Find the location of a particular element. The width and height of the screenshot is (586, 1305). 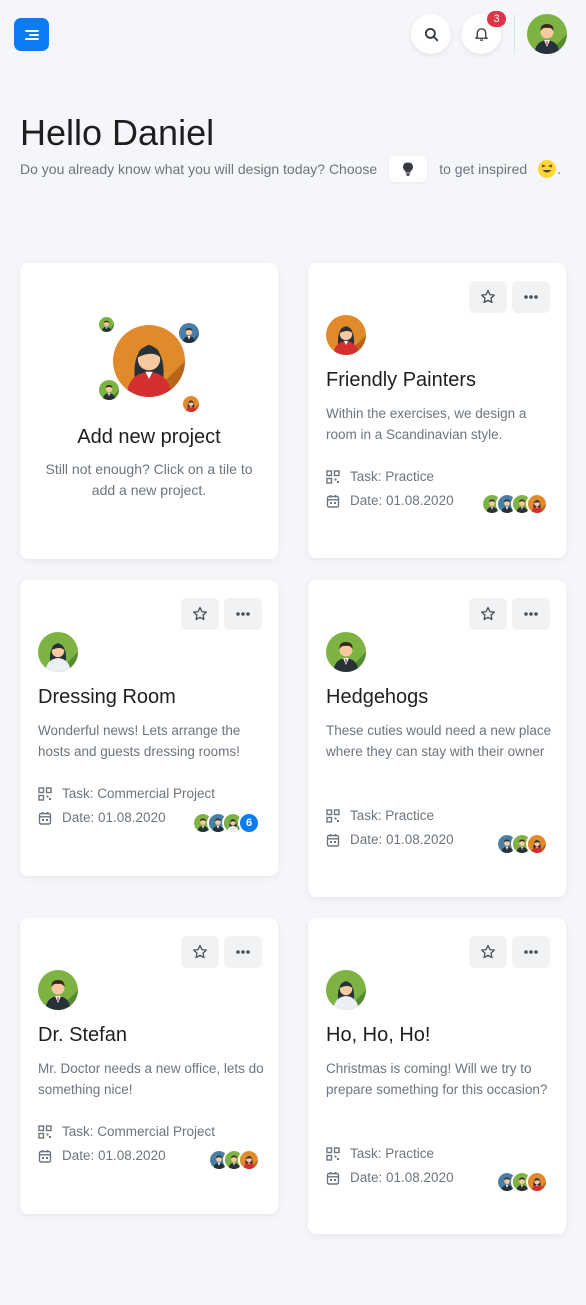

menu-button is located at coordinates (31, 34).